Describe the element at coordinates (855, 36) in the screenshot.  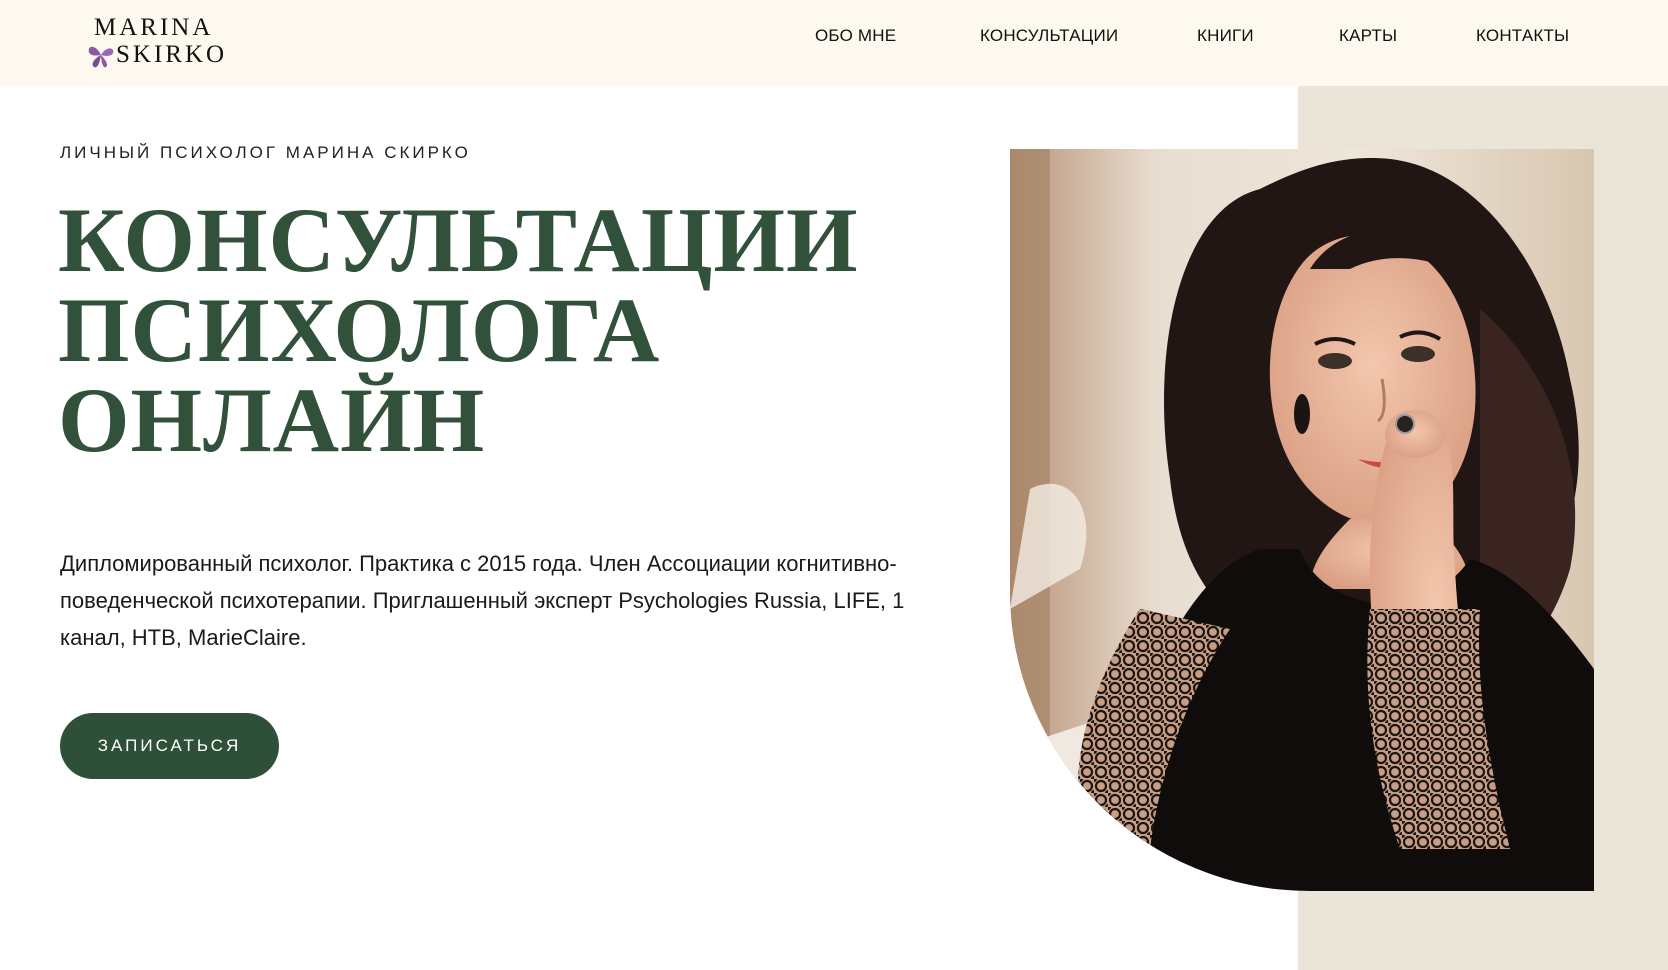
I see `nav-item-about: ОБО МНЕ` at that location.